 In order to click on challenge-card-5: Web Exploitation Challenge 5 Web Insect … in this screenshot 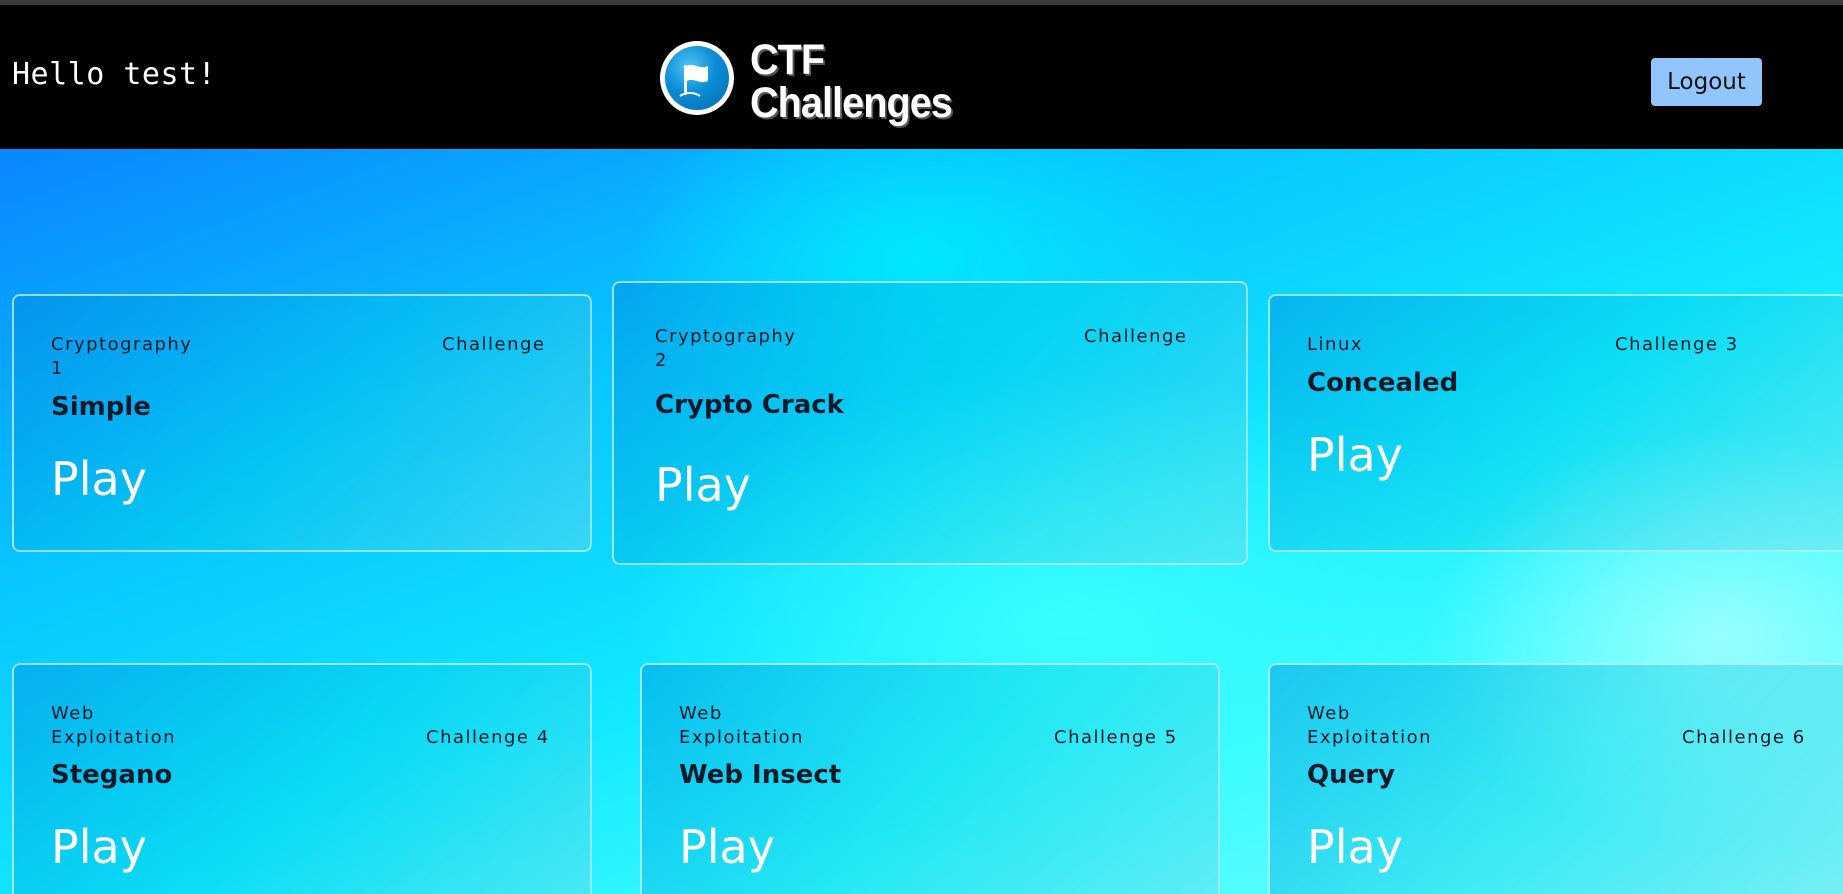, I will do `click(930, 778)`.